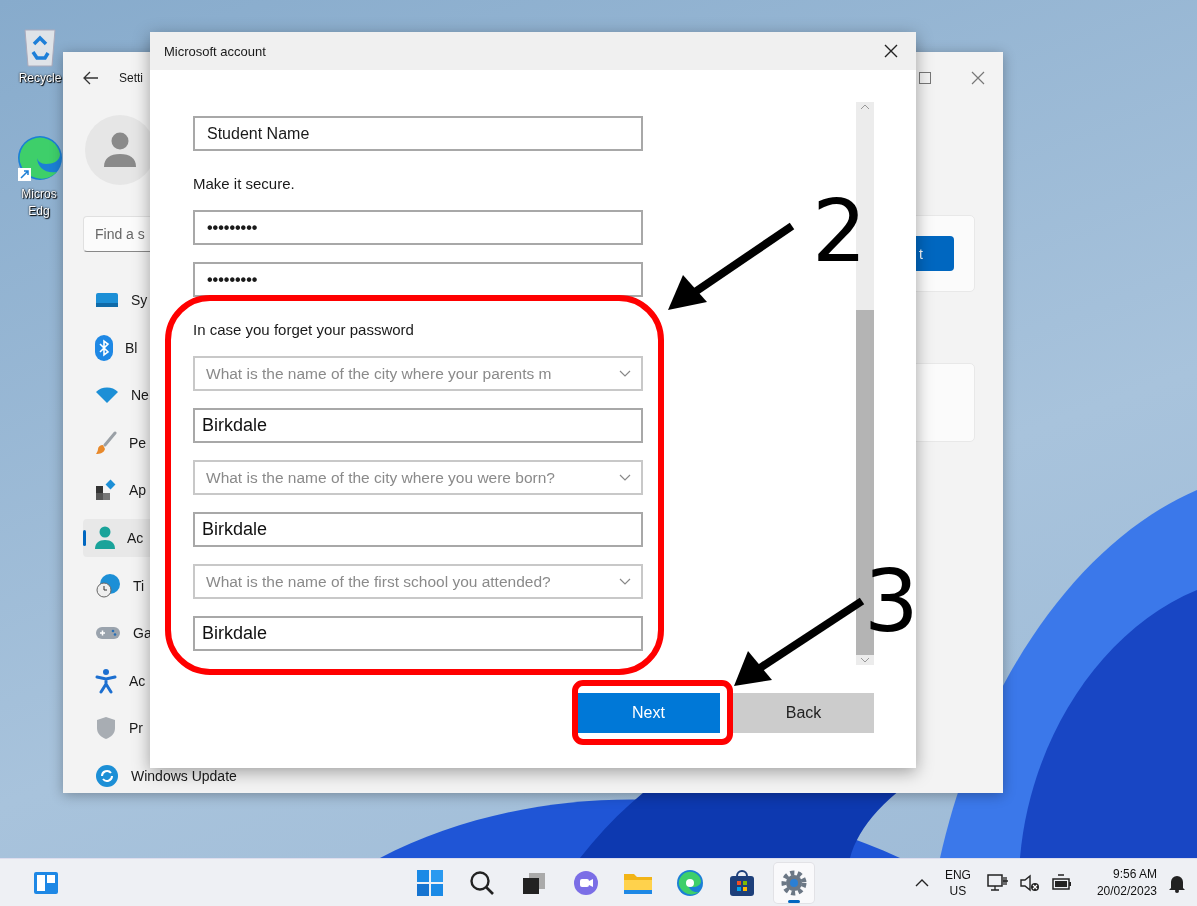  Describe the element at coordinates (131, 78) in the screenshot. I see `window-title: Setti` at that location.